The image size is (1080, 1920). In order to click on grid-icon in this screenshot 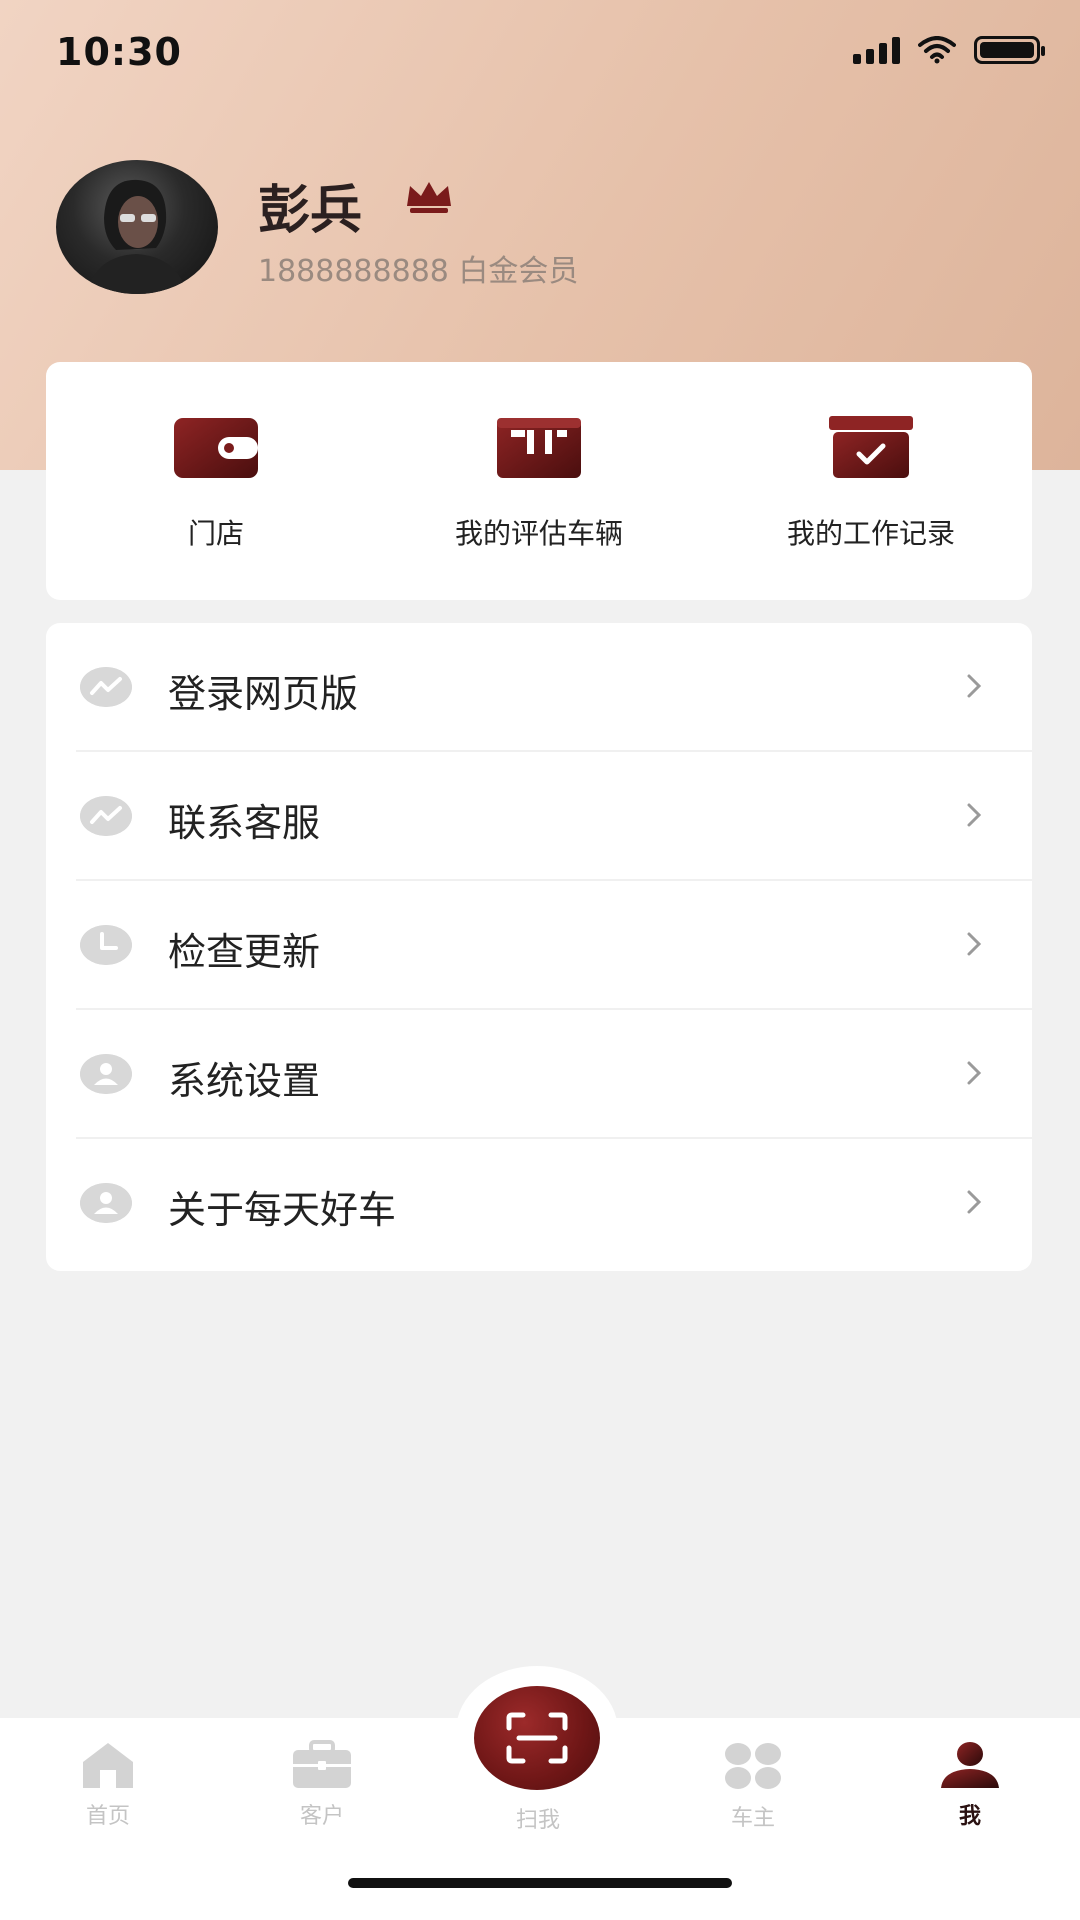, I will do `click(753, 1766)`.